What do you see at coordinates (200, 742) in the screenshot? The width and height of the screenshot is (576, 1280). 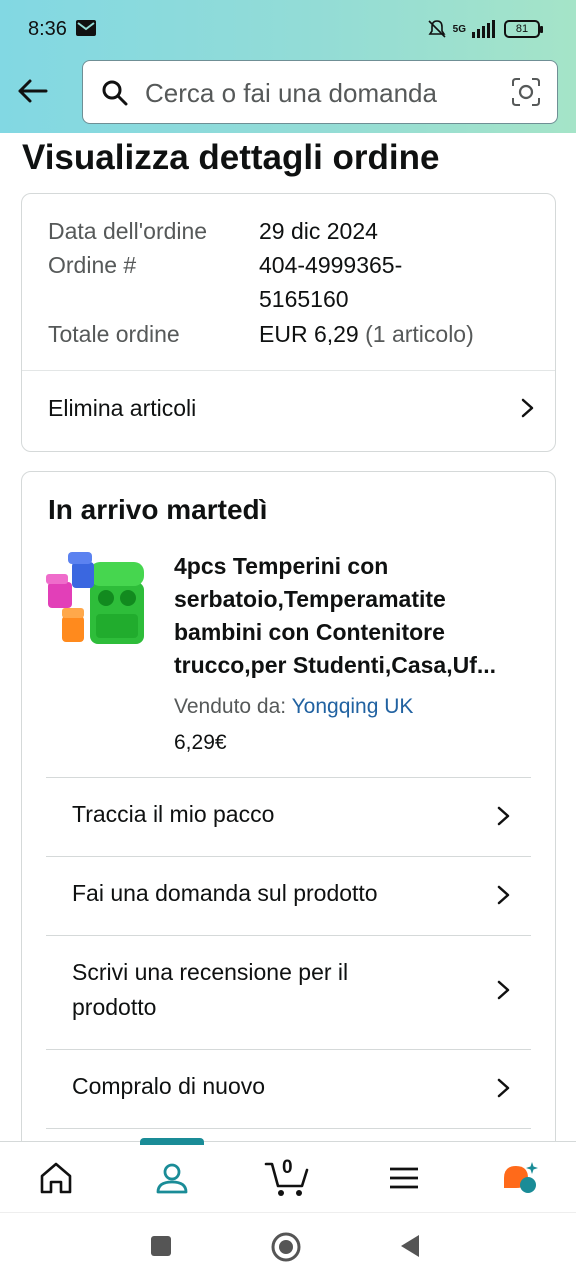 I see `product-price: 6,29€` at bounding box center [200, 742].